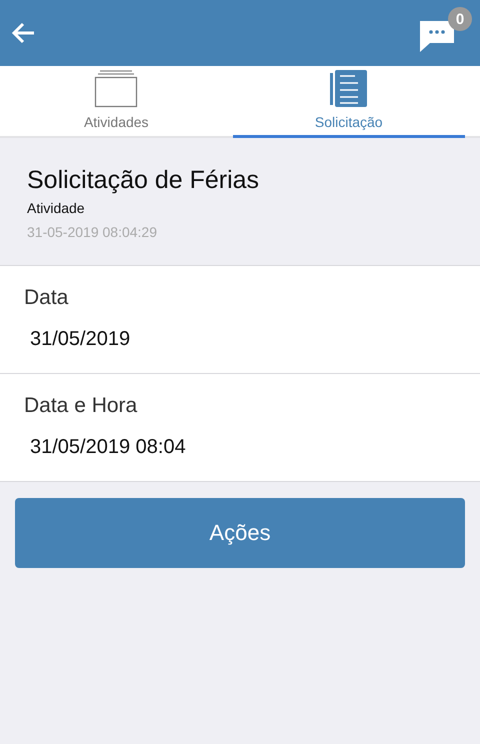  What do you see at coordinates (47, 298) in the screenshot?
I see `field-label: Data` at bounding box center [47, 298].